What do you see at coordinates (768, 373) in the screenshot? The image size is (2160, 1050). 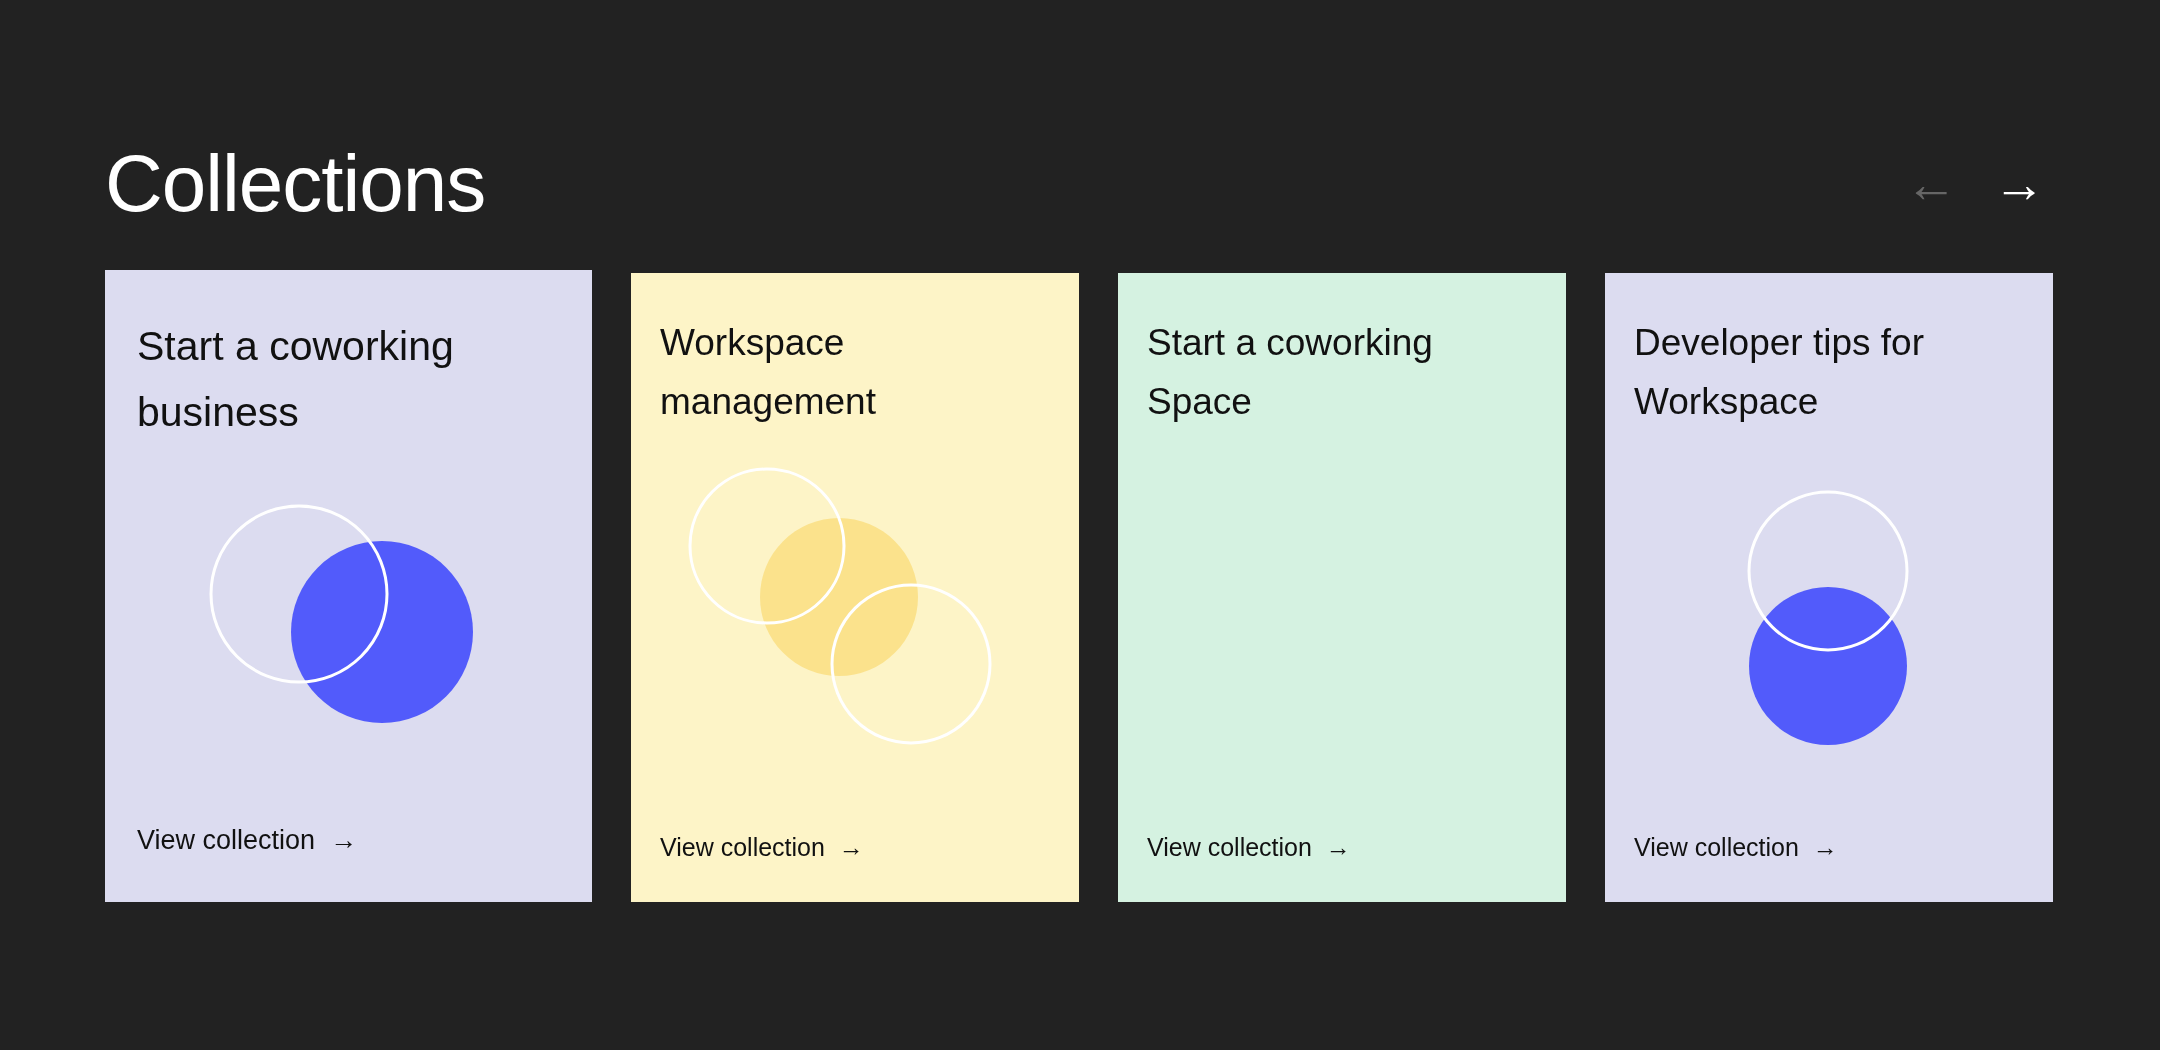 I see `card-title: Workspace management` at bounding box center [768, 373].